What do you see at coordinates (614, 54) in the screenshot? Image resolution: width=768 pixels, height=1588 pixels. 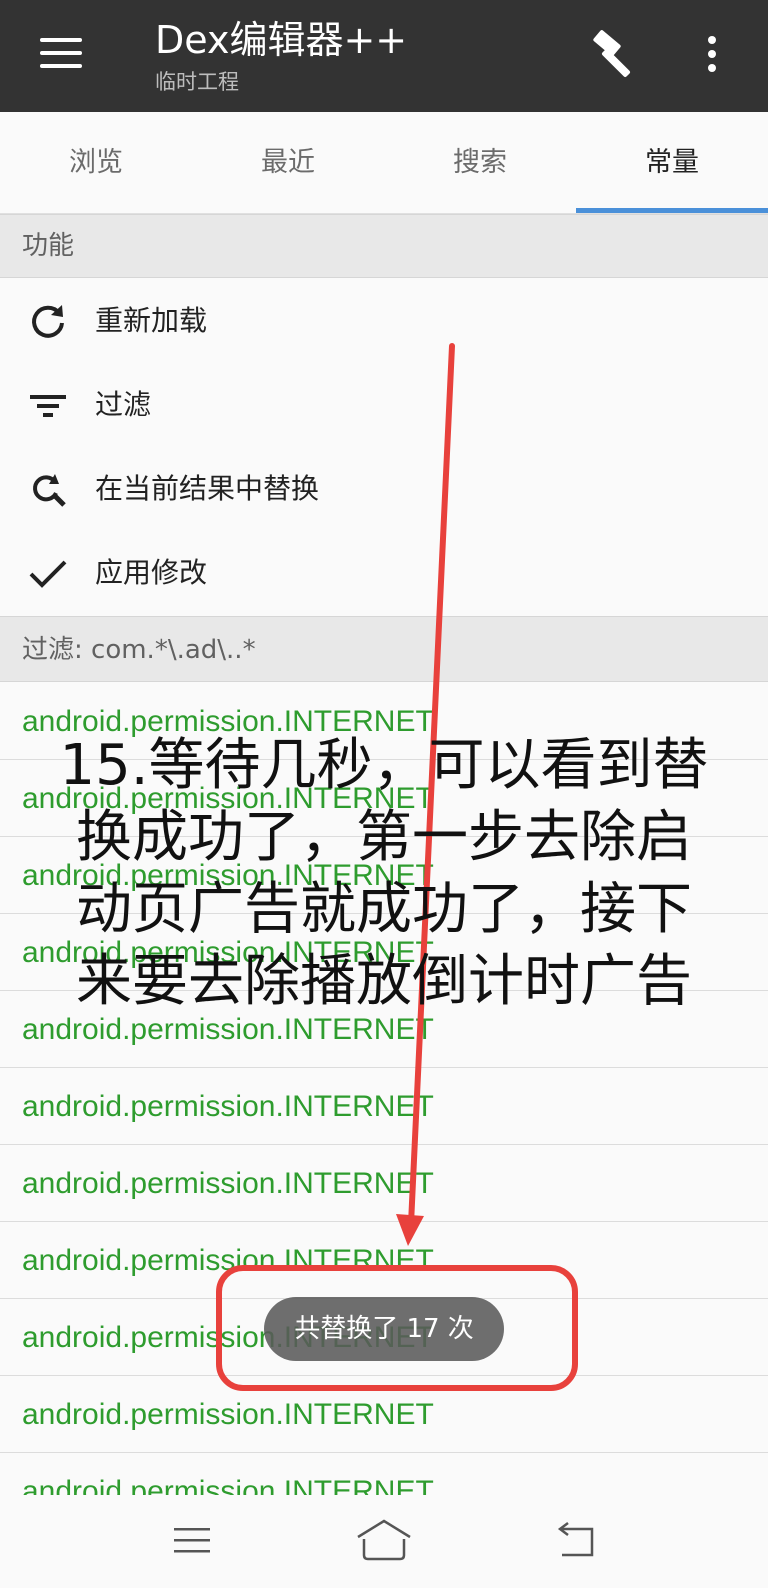 I see `hammer-icon` at bounding box center [614, 54].